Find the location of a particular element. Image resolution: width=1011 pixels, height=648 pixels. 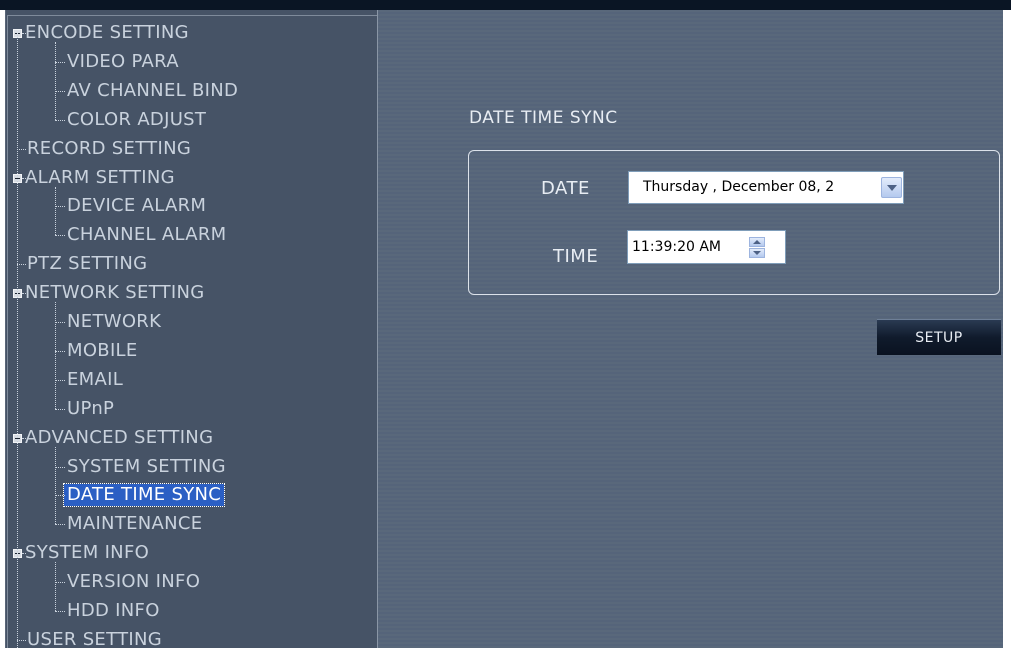

tree-item-label: DATE TIME SYNC is located at coordinates (144, 495).